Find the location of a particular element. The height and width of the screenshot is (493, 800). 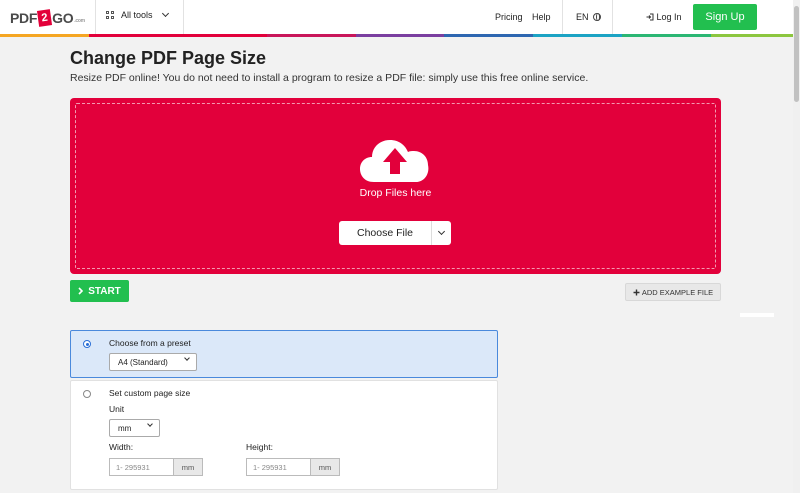

width-field: 1- 295931 mm is located at coordinates (156, 467).